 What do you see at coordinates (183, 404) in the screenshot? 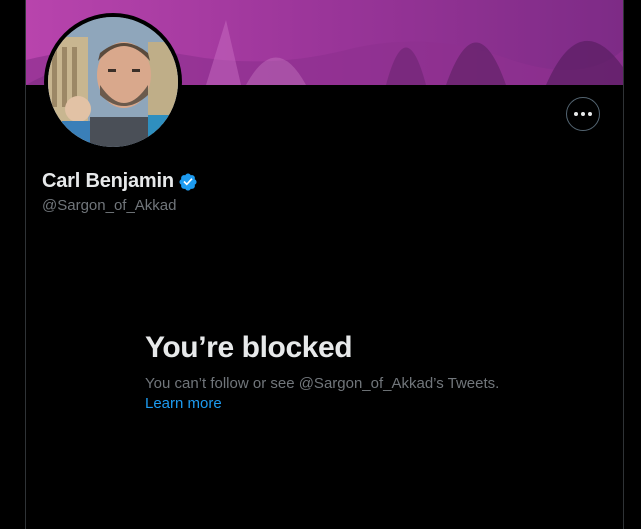
I see `learn-more-link: Learn more` at bounding box center [183, 404].